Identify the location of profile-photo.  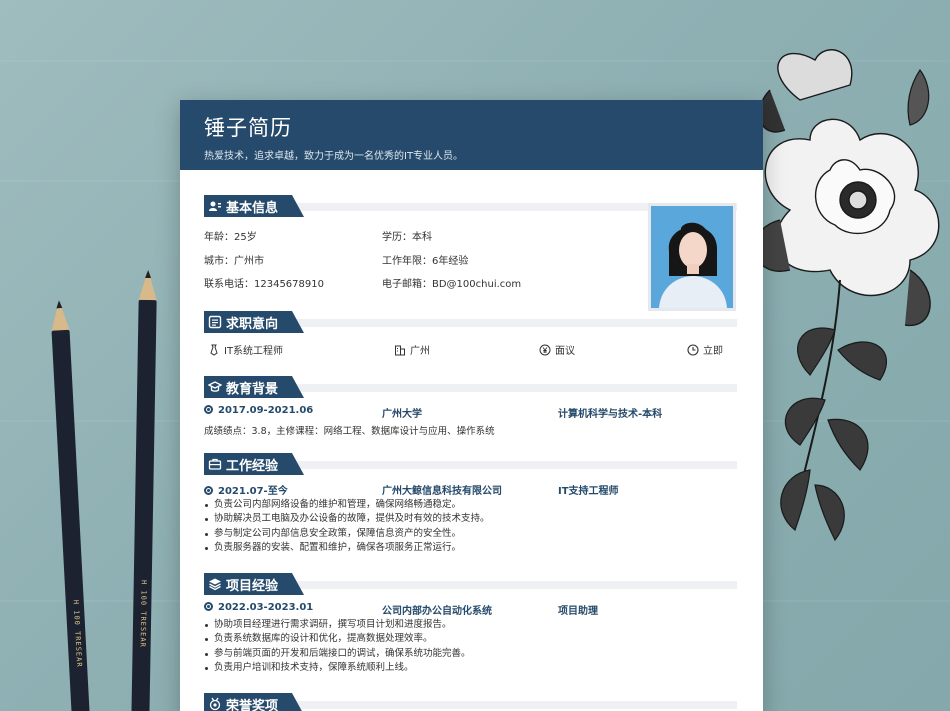
(692, 257).